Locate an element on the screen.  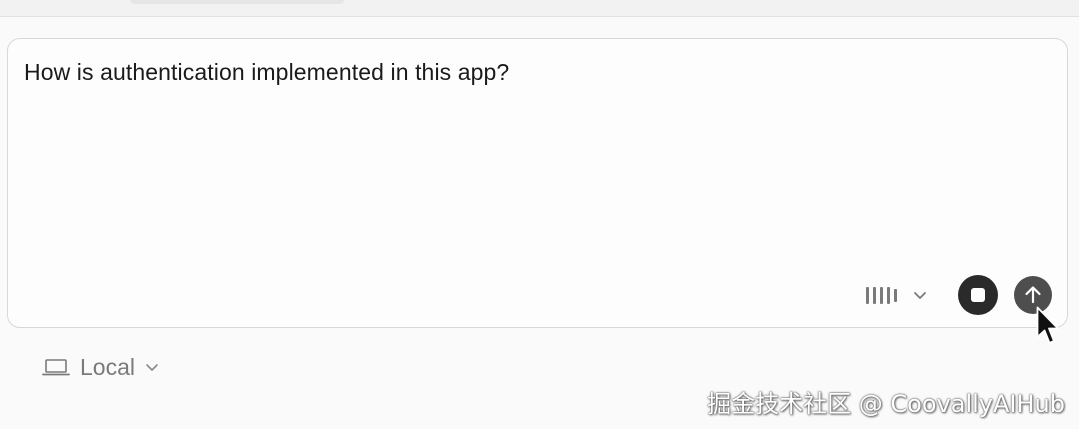
voice-mode-selector is located at coordinates (903, 295).